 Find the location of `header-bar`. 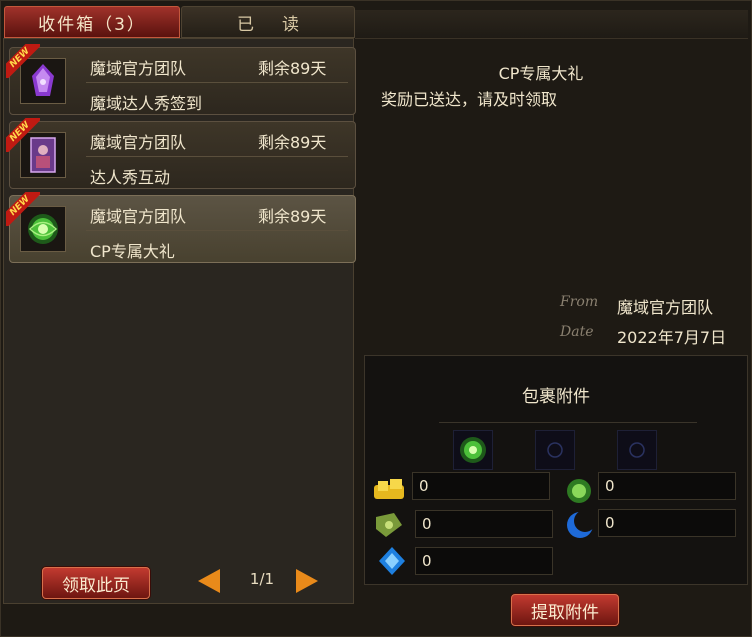

header-bar is located at coordinates (551, 24).